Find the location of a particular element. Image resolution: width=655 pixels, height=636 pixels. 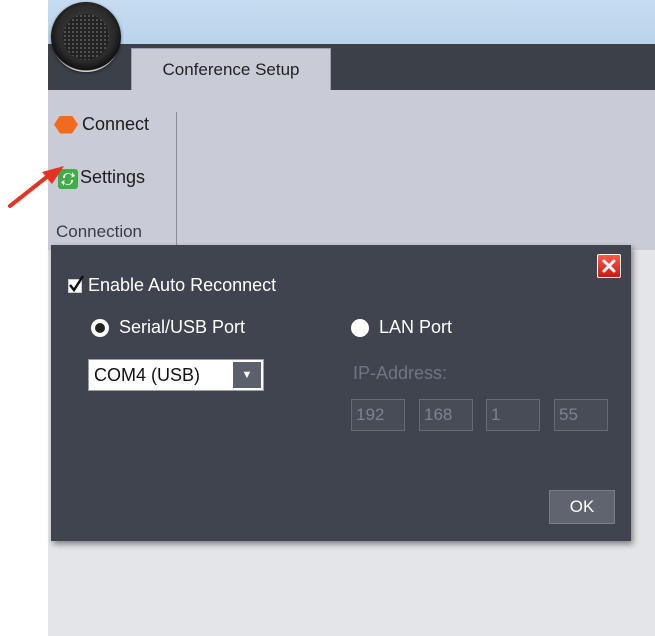

checkbox-box is located at coordinates (76, 283).